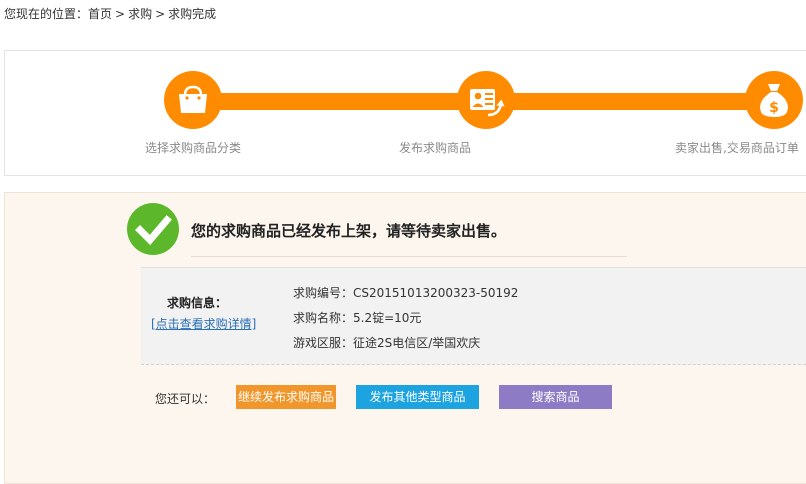  I want to click on breadcrumb-current: 求购完成, so click(192, 14).